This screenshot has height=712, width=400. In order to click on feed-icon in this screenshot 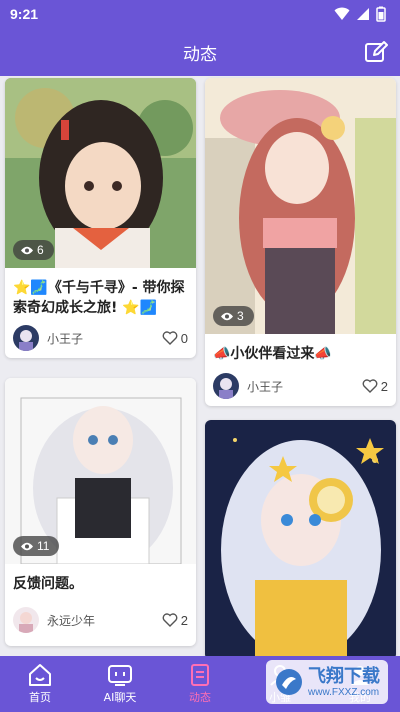, I will do `click(200, 675)`.